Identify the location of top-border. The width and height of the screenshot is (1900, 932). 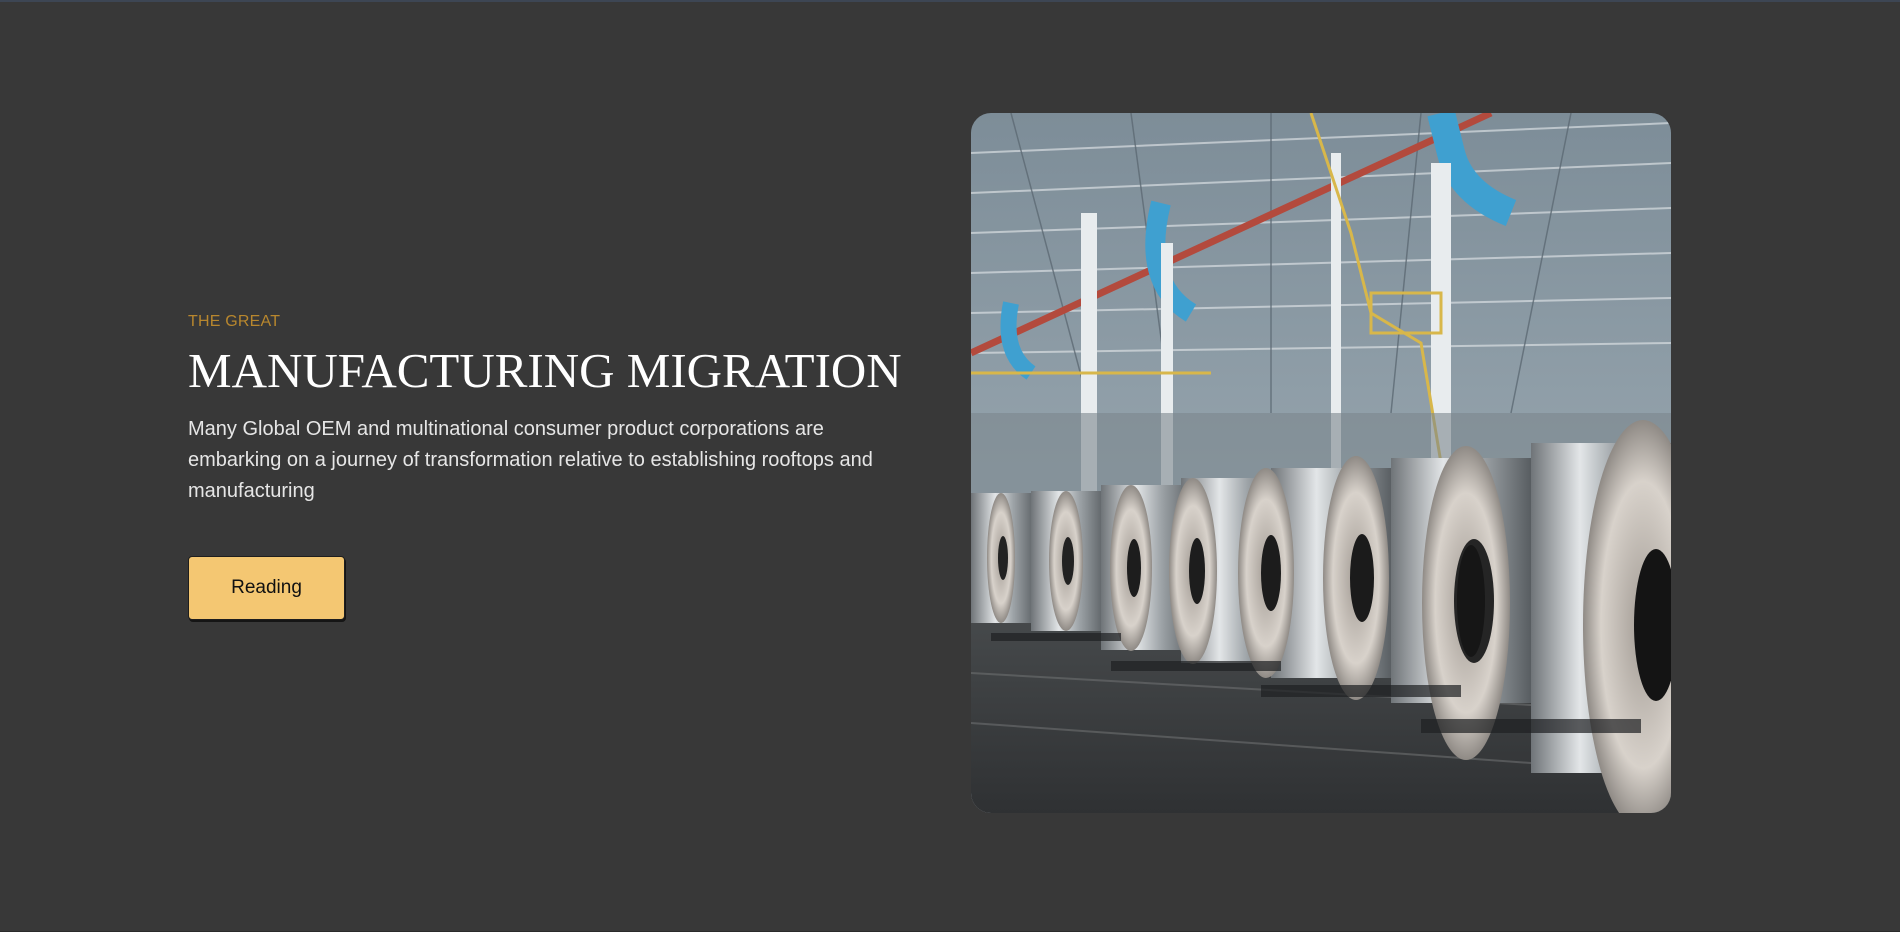
(950, 1).